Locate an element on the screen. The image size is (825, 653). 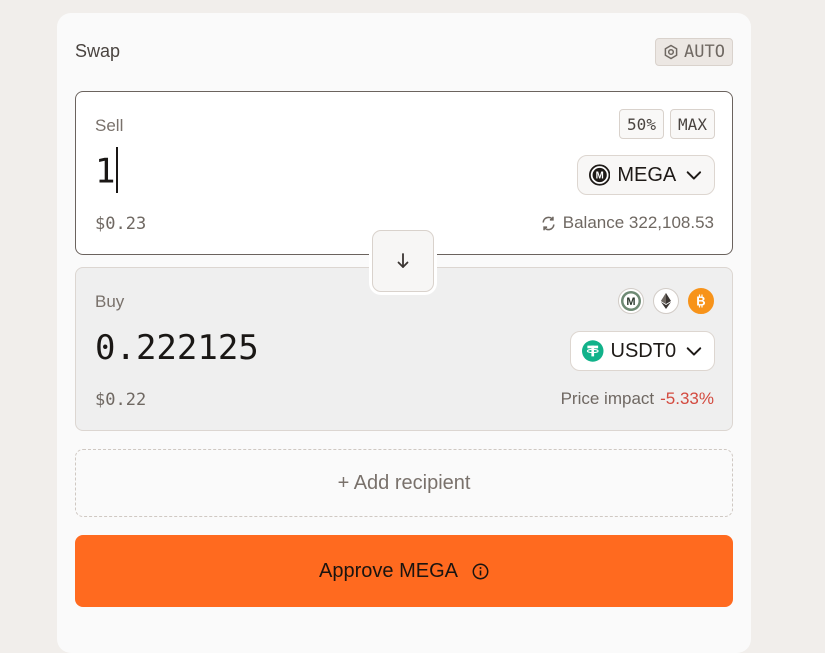
info-icon is located at coordinates (480, 571).